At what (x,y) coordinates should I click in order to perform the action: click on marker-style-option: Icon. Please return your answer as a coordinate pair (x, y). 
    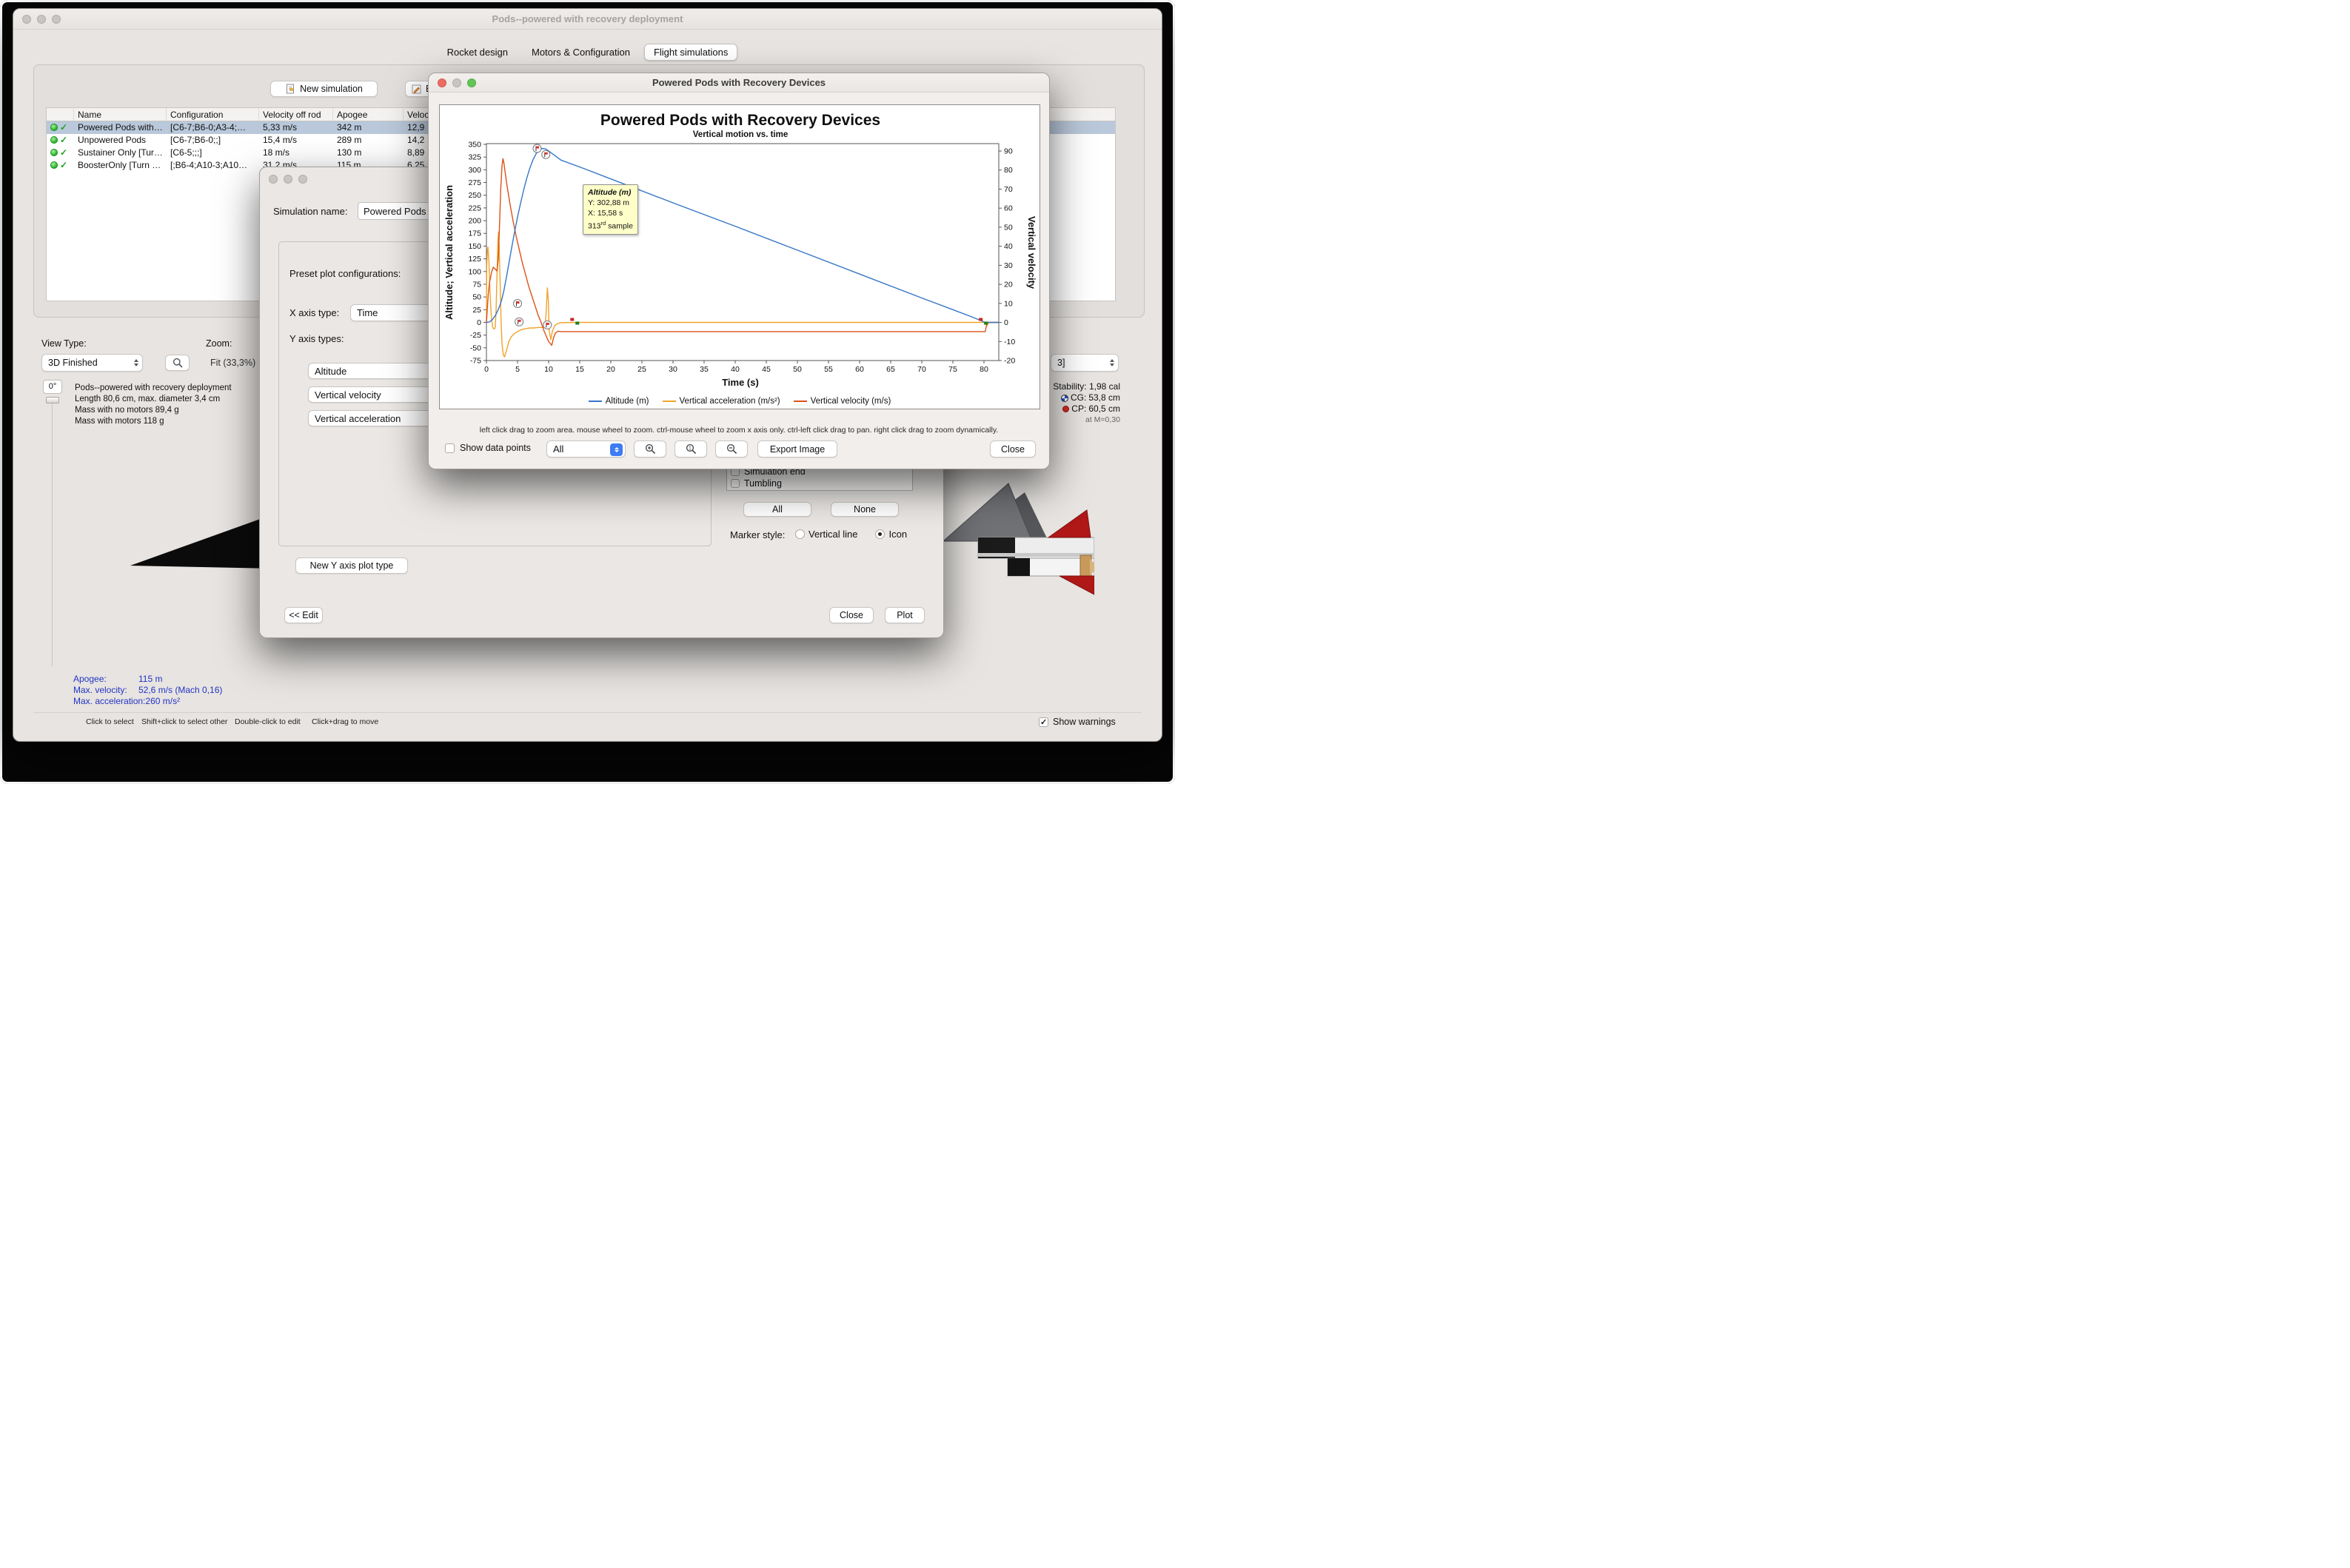
    Looking at the image, I should click on (891, 534).